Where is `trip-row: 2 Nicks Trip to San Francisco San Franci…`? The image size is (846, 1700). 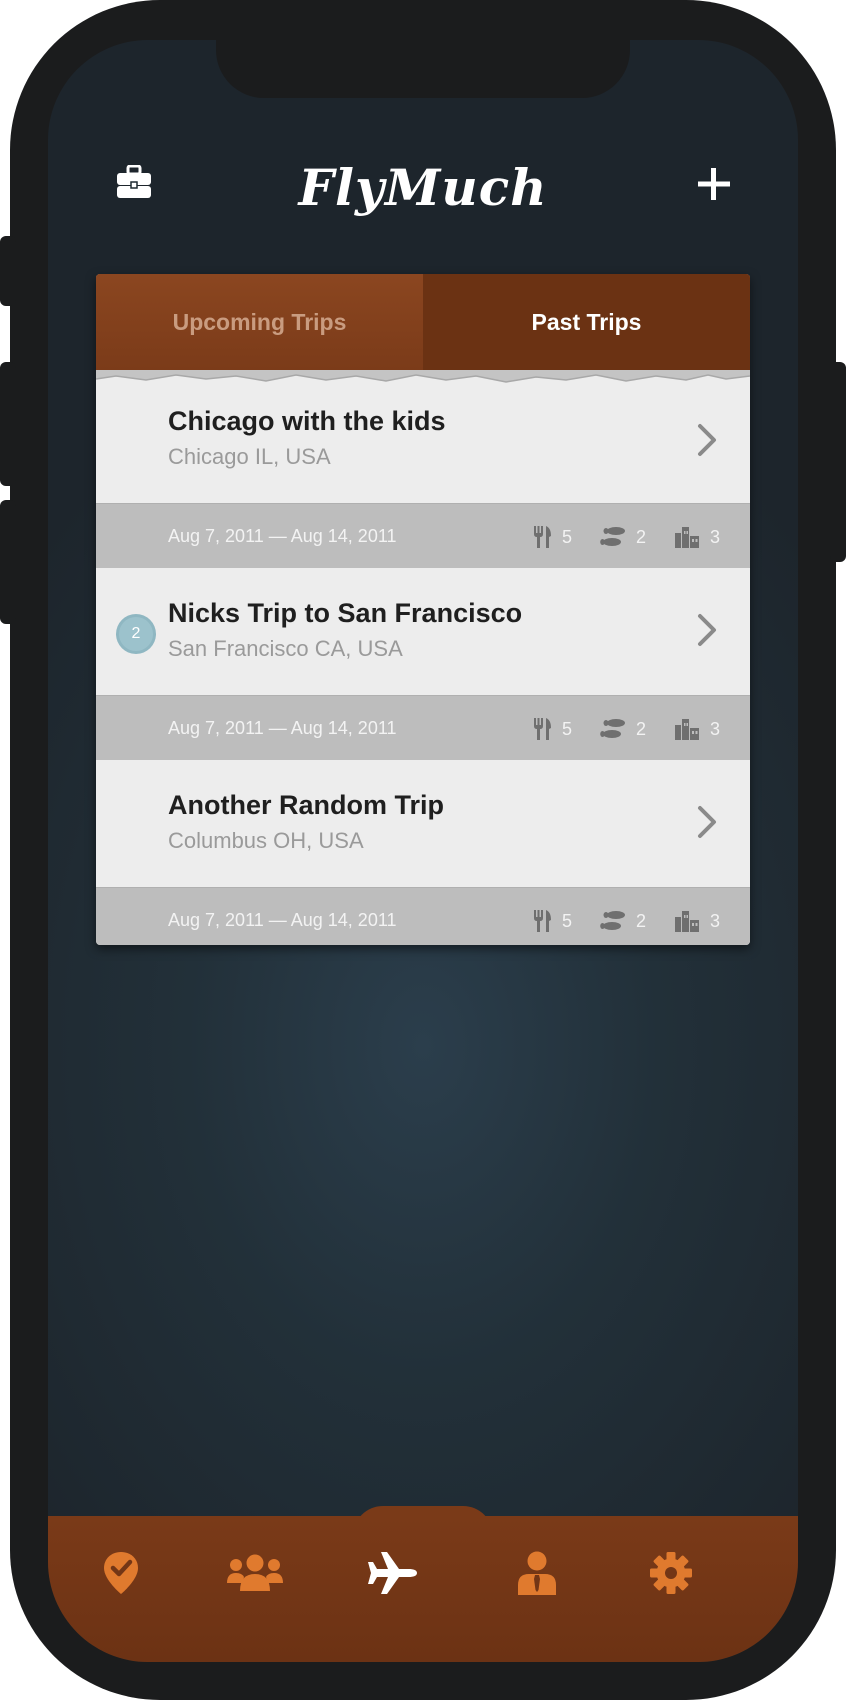
trip-row: 2 Nicks Trip to San Francisco San Franci… is located at coordinates (423, 631).